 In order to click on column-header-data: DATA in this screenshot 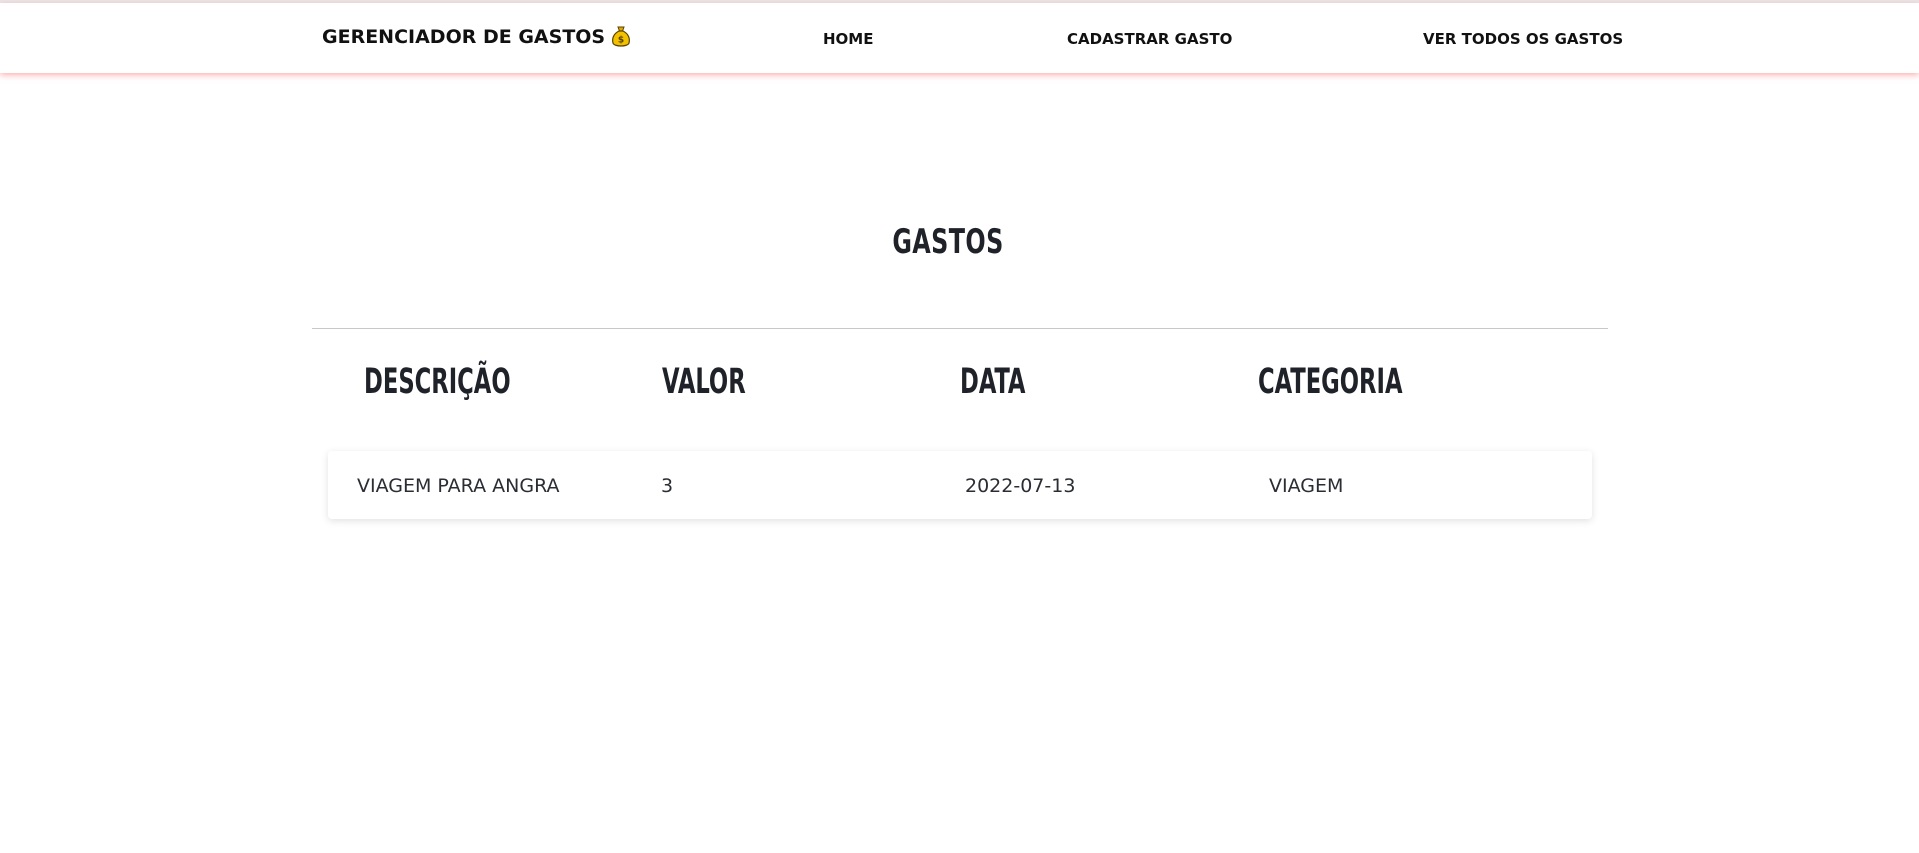, I will do `click(993, 382)`.